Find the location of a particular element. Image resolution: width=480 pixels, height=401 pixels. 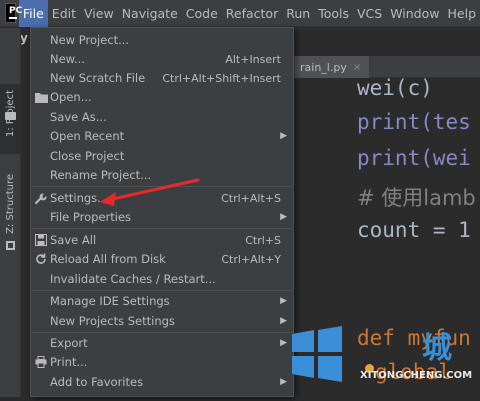

wrench-icon is located at coordinates (41, 198).